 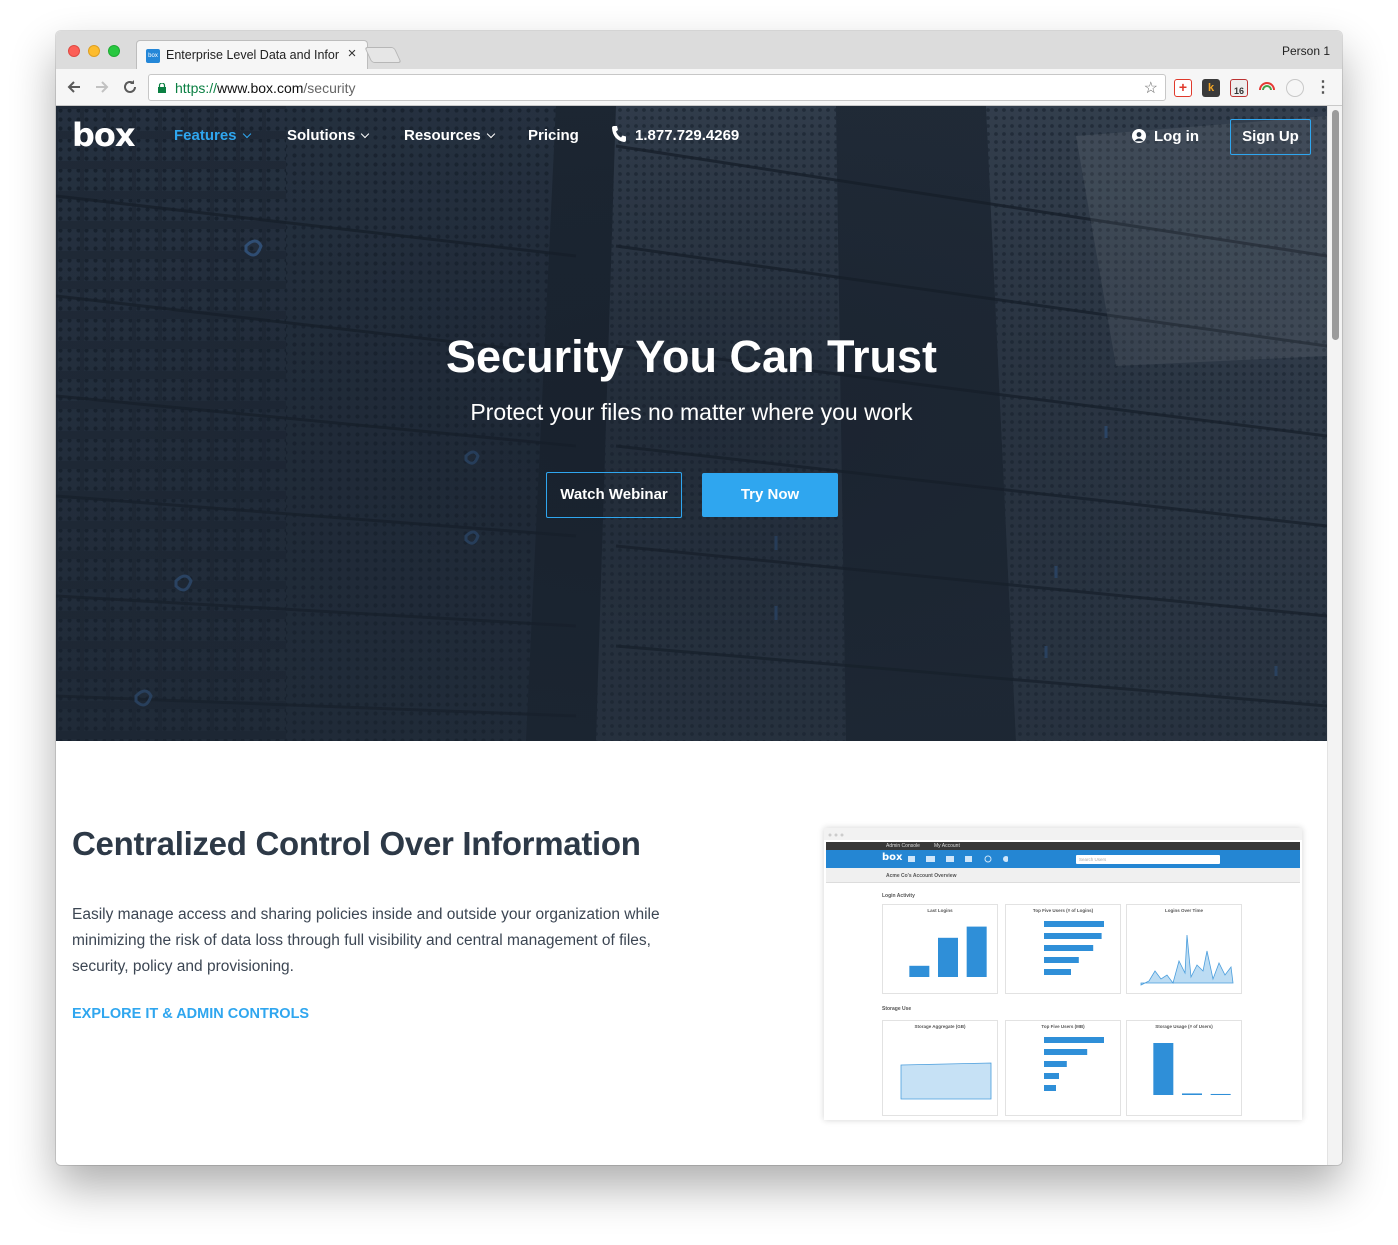 What do you see at coordinates (130, 87) in the screenshot?
I see `reload-icon` at bounding box center [130, 87].